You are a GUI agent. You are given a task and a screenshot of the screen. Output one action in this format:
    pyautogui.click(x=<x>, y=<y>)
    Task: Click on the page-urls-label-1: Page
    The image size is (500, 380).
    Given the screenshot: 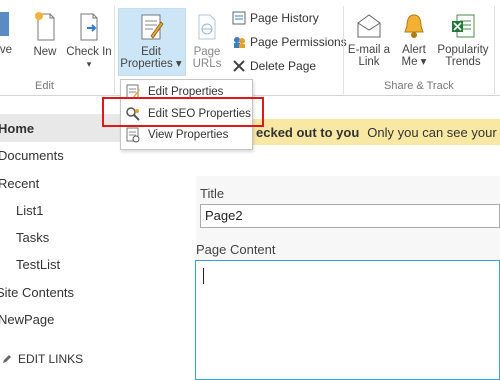 What is the action you would take?
    pyautogui.click(x=207, y=52)
    